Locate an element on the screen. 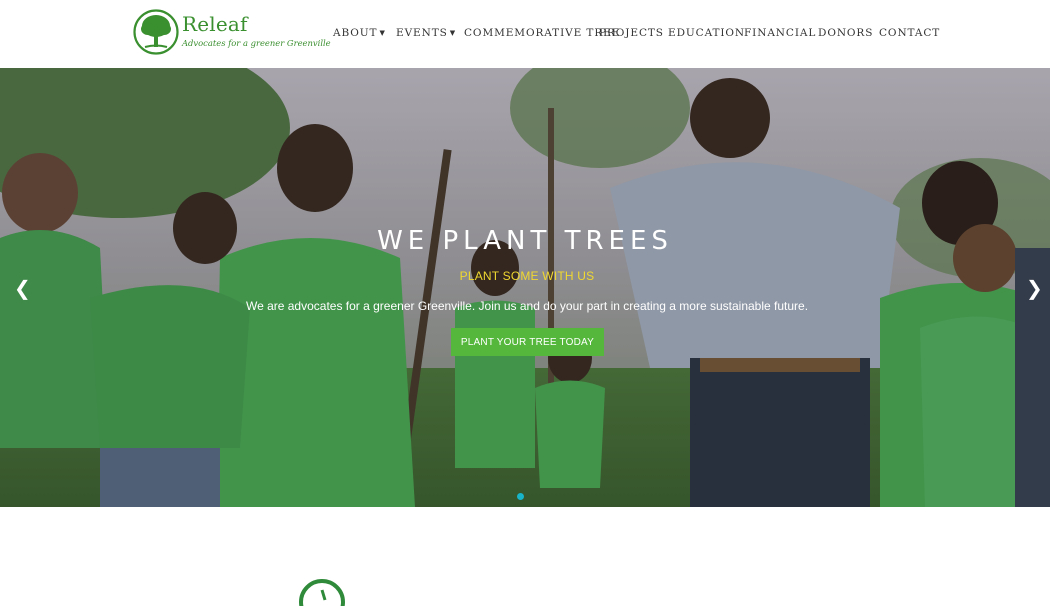 This screenshot has width=1050, height=606. hero-subtitle: PLANT SOME WITH US is located at coordinates (527, 276).